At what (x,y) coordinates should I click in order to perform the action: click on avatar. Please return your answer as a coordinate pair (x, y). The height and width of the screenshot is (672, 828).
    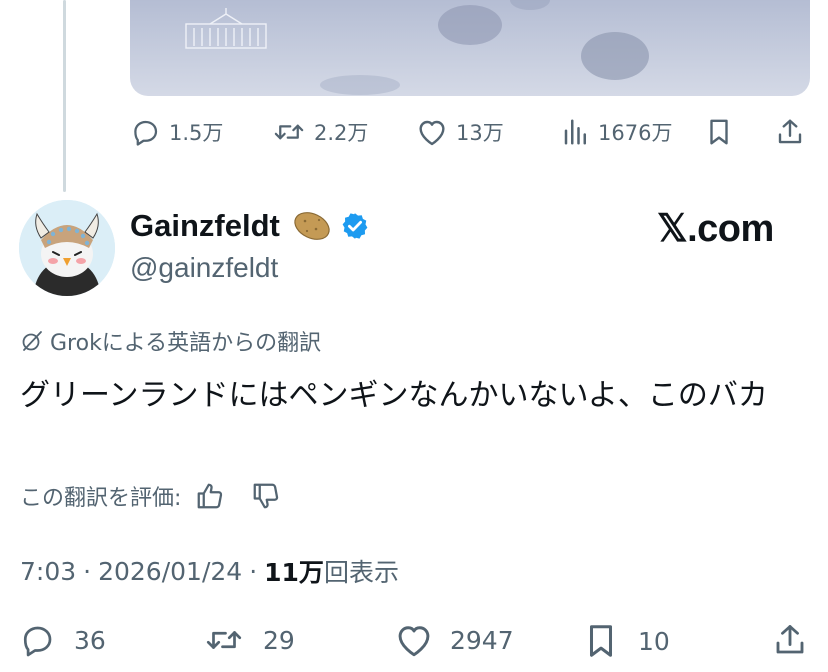
    Looking at the image, I should click on (67, 248).